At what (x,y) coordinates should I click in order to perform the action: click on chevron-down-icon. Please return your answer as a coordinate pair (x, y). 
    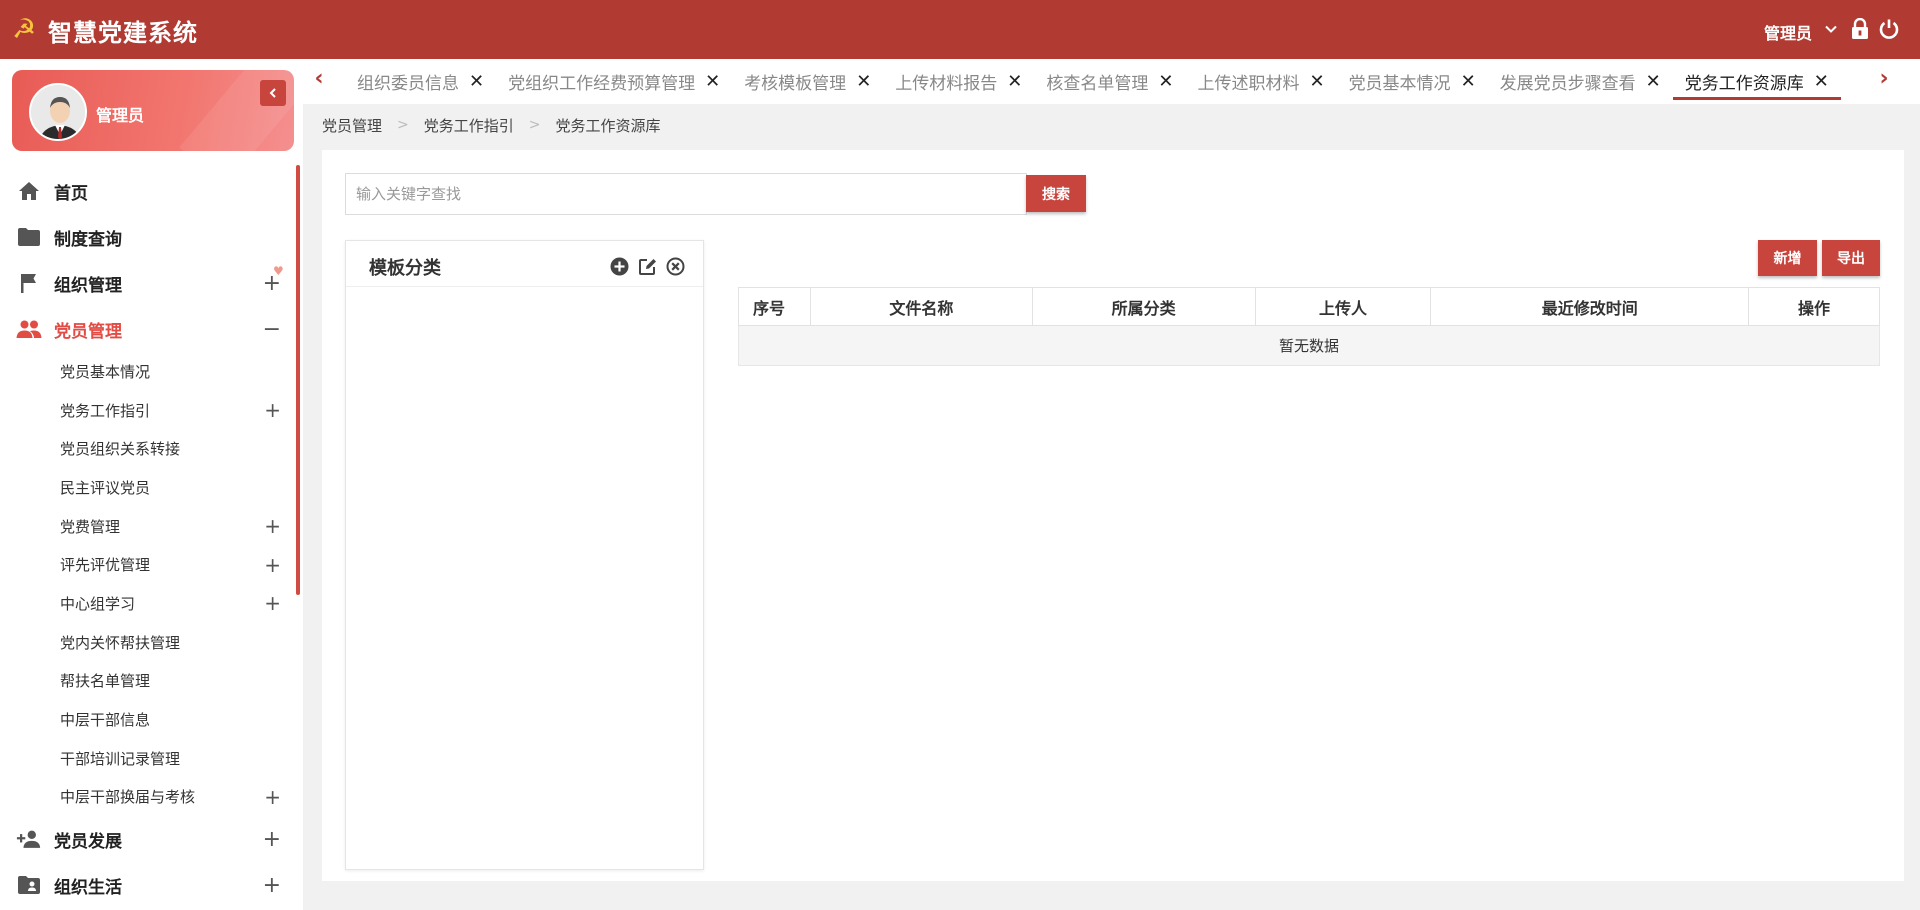
    Looking at the image, I should click on (1831, 29).